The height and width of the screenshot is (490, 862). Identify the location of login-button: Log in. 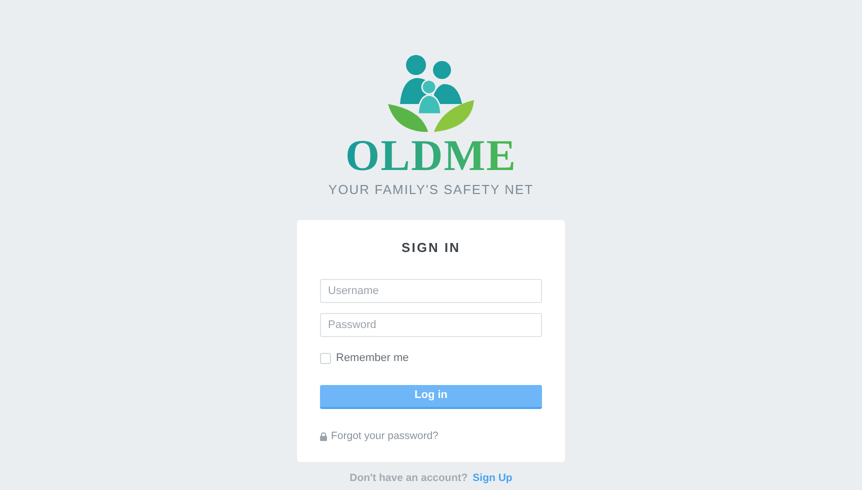
(431, 396).